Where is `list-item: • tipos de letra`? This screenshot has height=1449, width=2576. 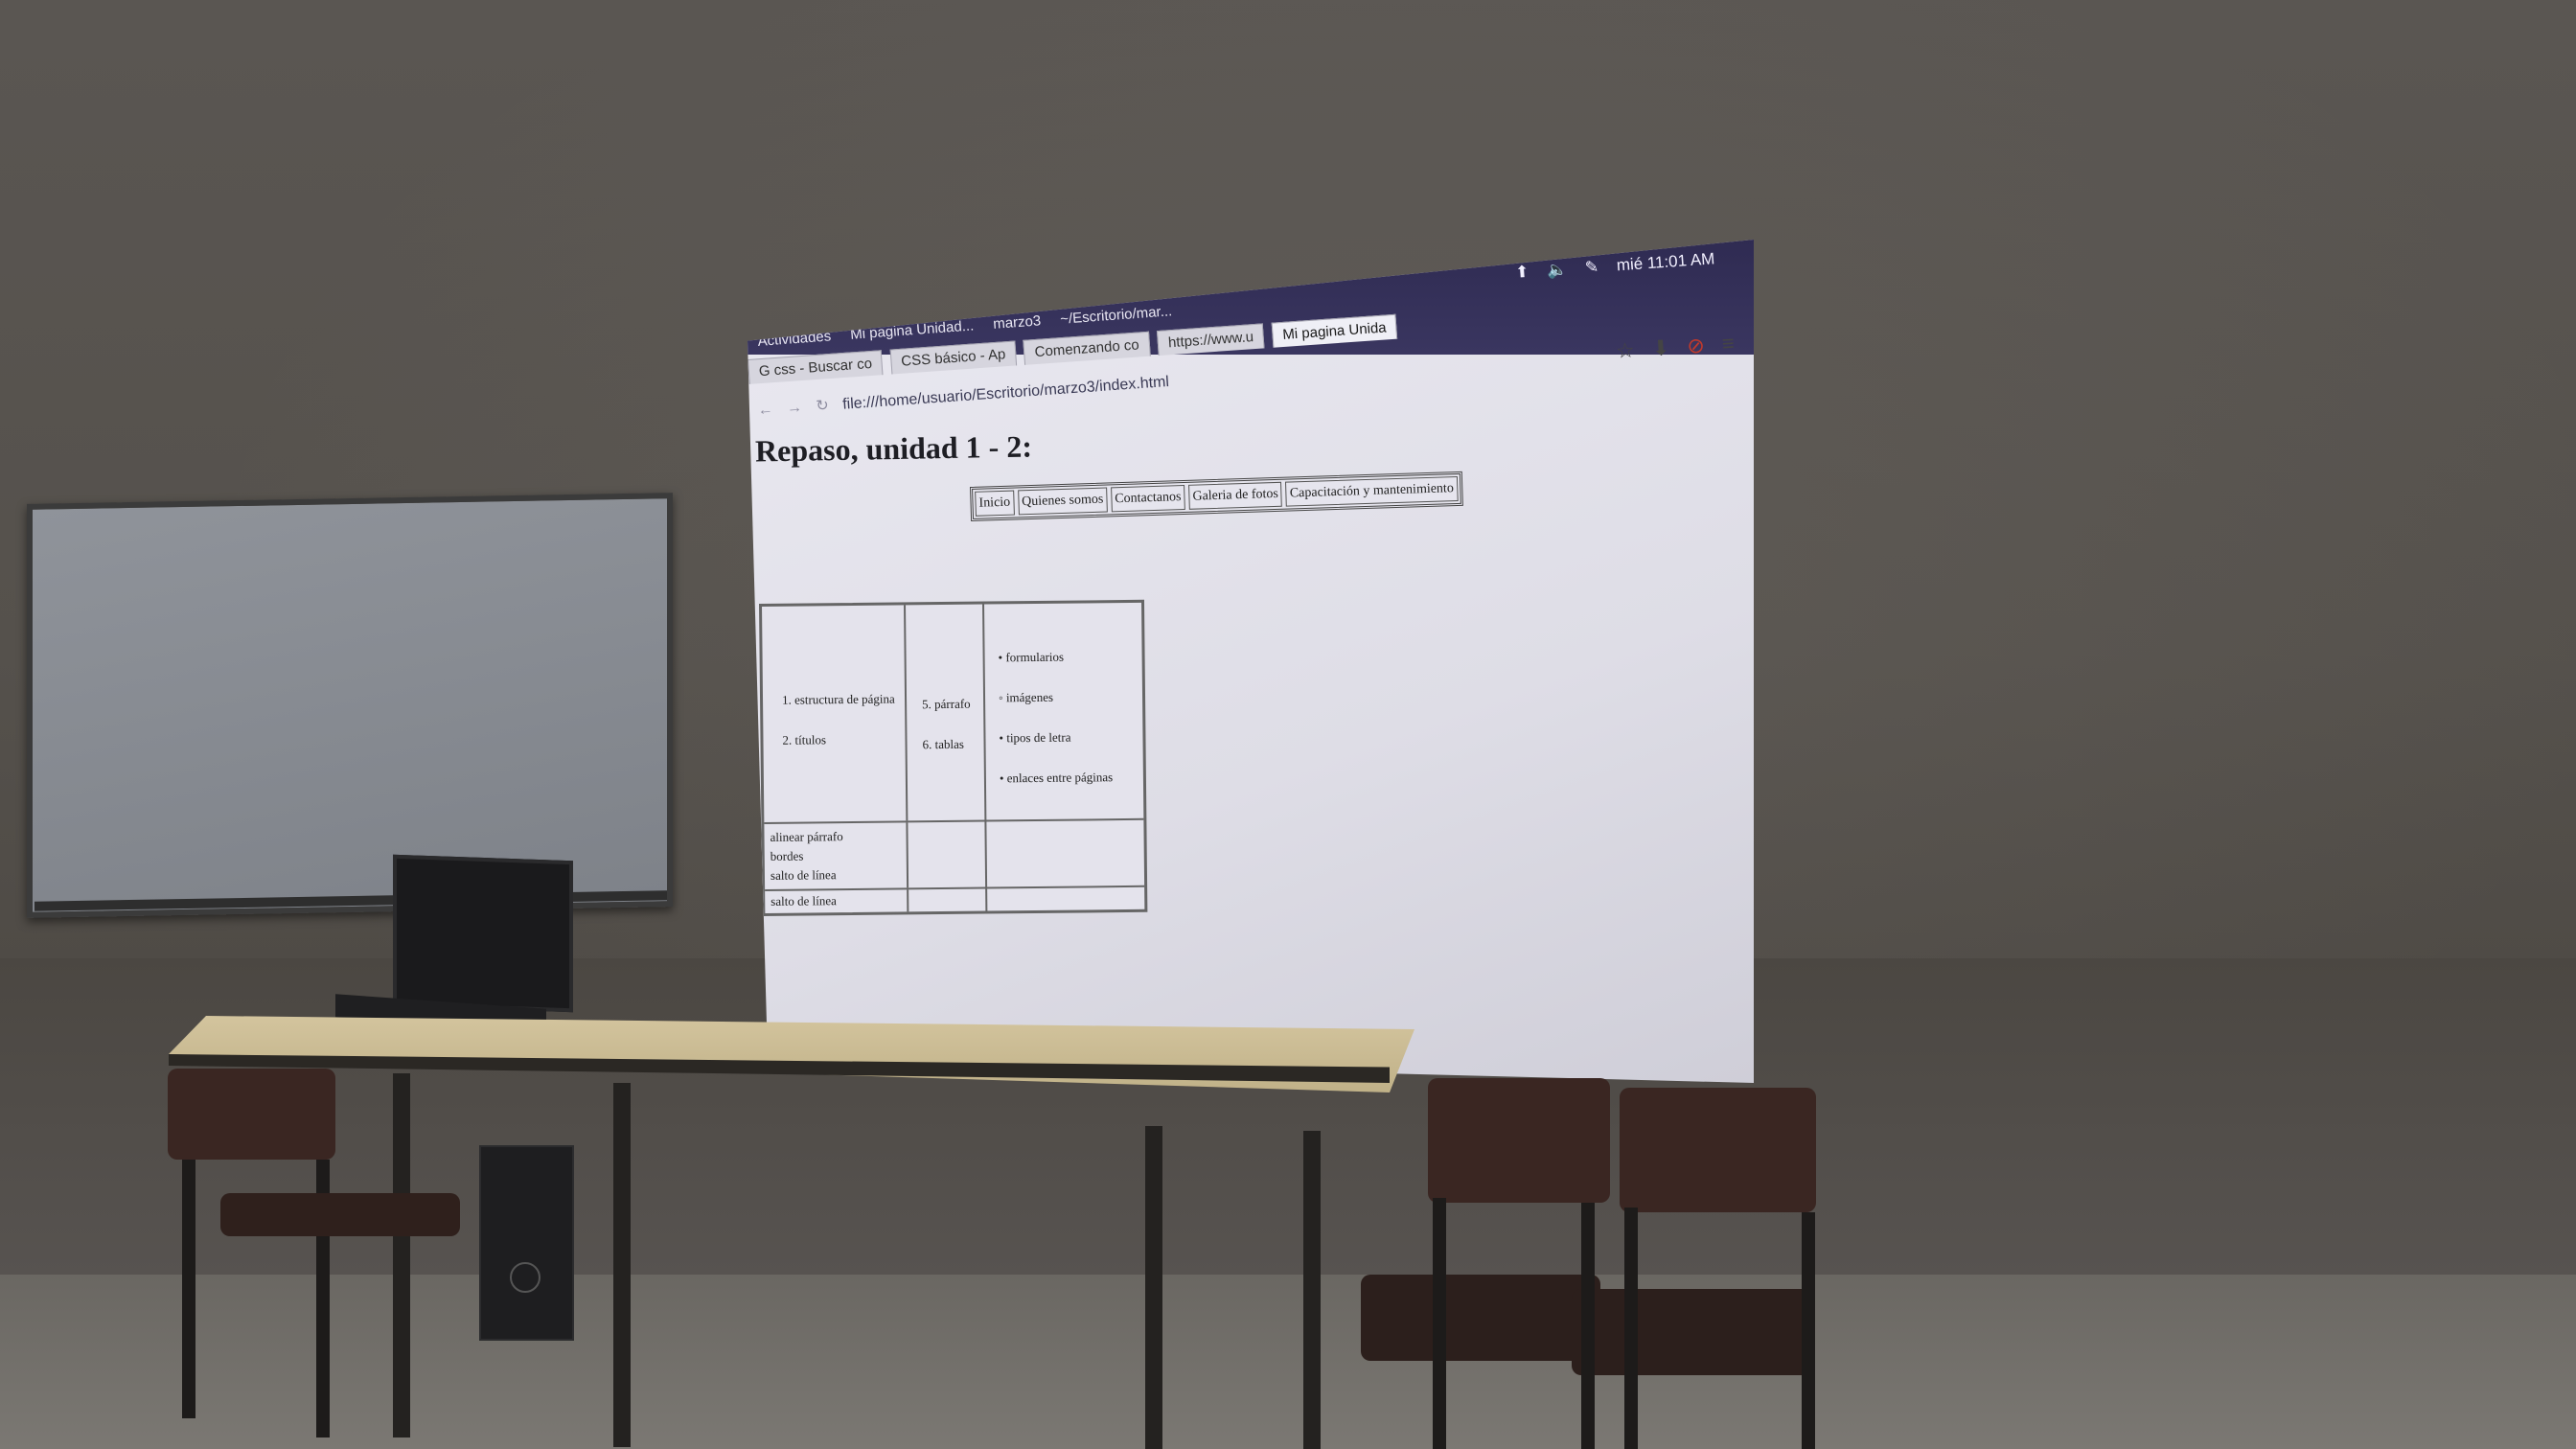
list-item: • tipos de letra is located at coordinates (1035, 737).